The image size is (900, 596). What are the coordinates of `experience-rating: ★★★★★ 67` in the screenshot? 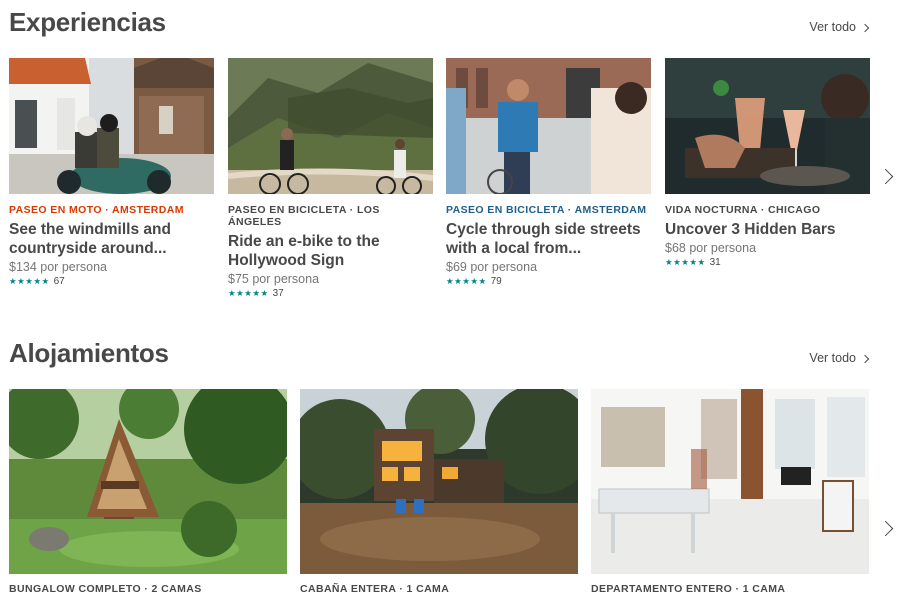 It's located at (111, 281).